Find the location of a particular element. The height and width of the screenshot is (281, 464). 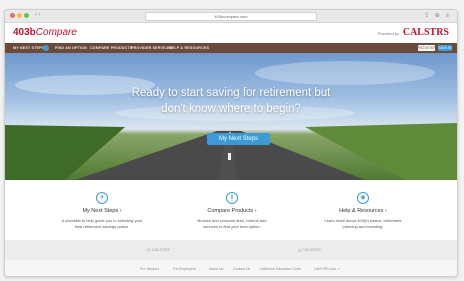

footer-link-vendors: For Vendors is located at coordinates (149, 269).